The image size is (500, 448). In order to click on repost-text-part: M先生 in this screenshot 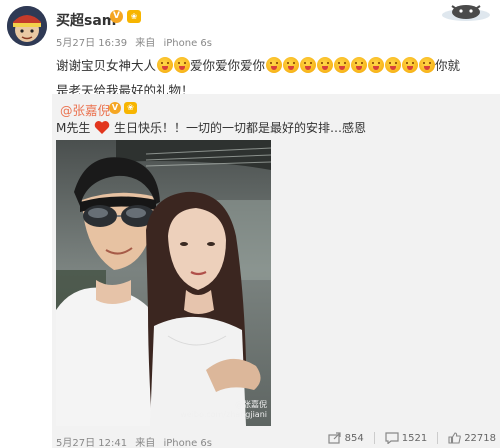, I will do `click(73, 128)`.